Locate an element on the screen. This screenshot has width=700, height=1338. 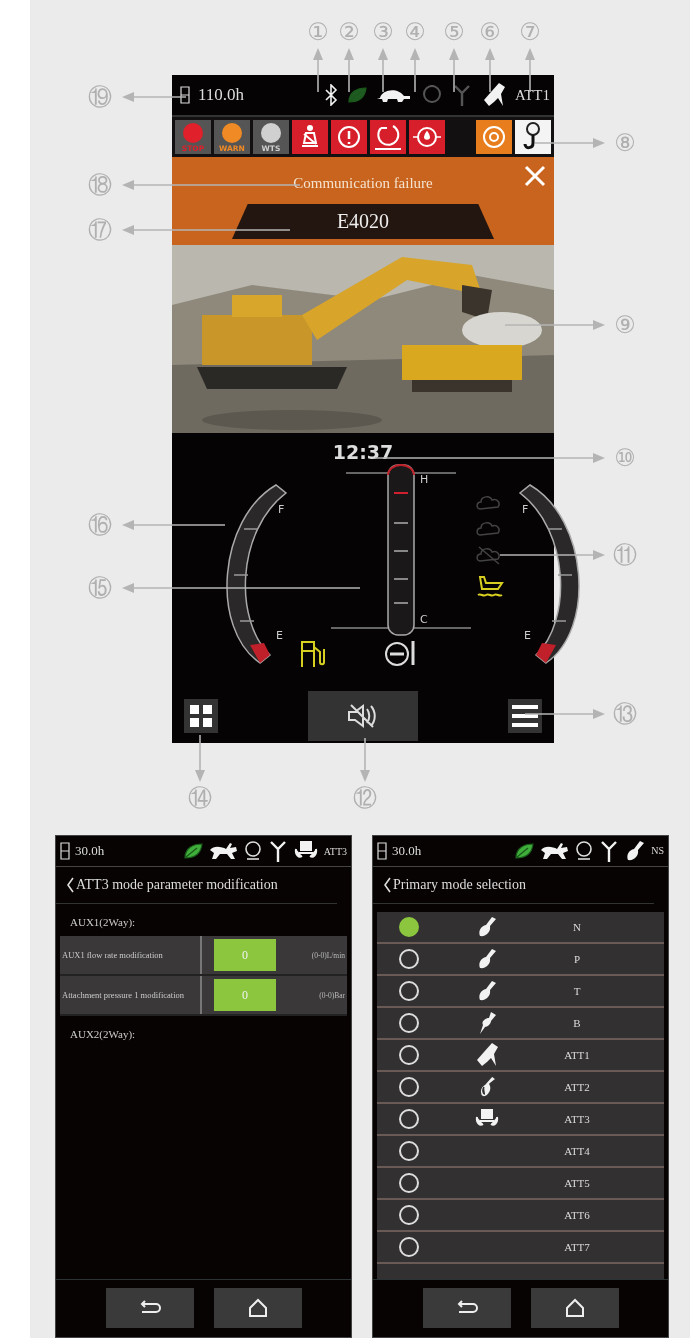
mode-label: ATT1 is located at coordinates (532, 95).